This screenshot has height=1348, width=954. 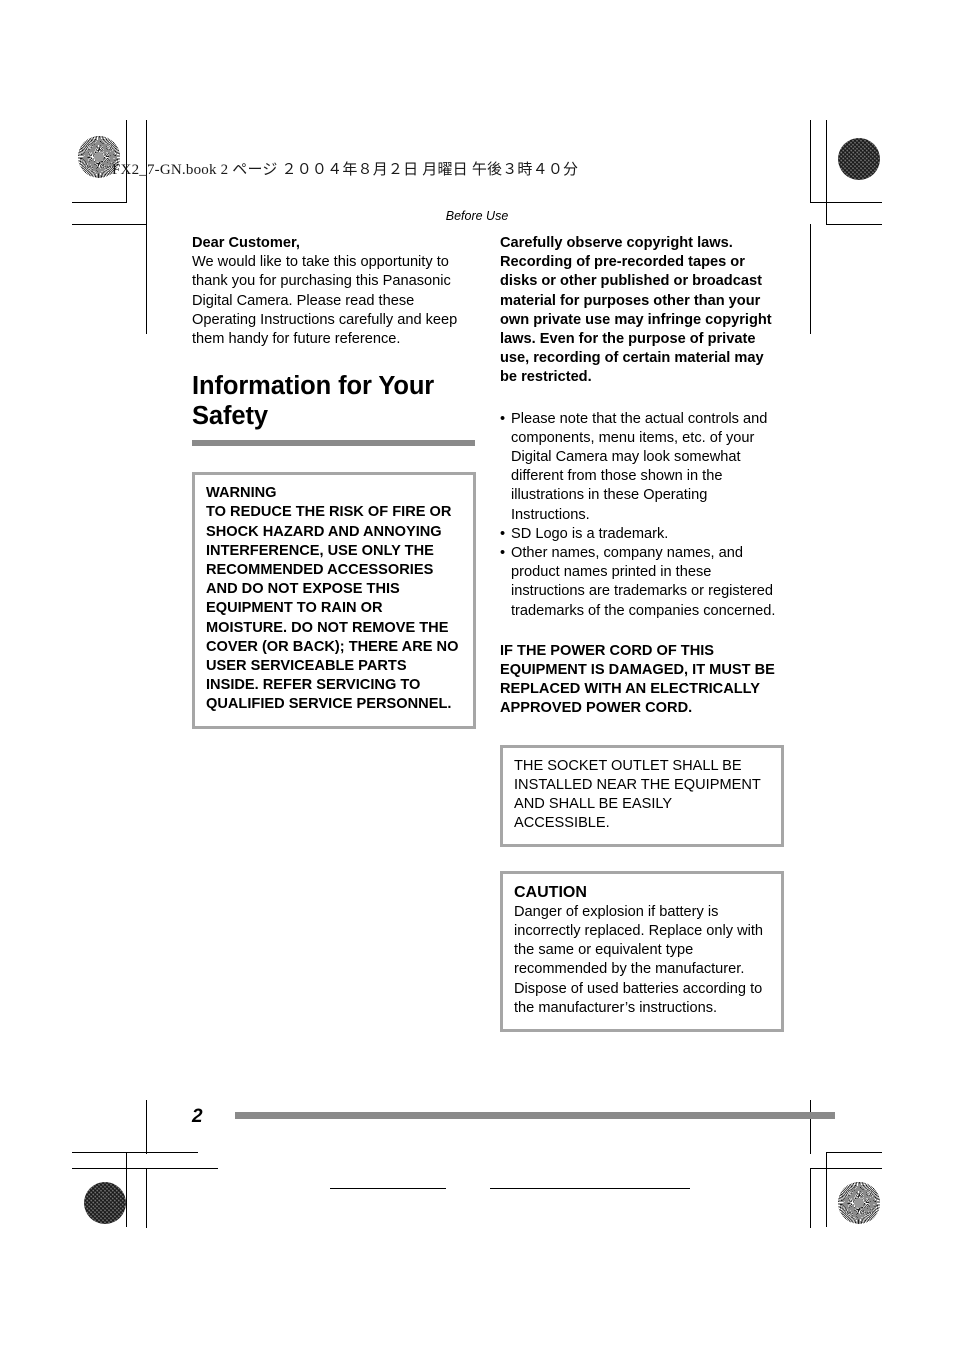 I want to click on registration-target-burst, so click(x=859, y=1203).